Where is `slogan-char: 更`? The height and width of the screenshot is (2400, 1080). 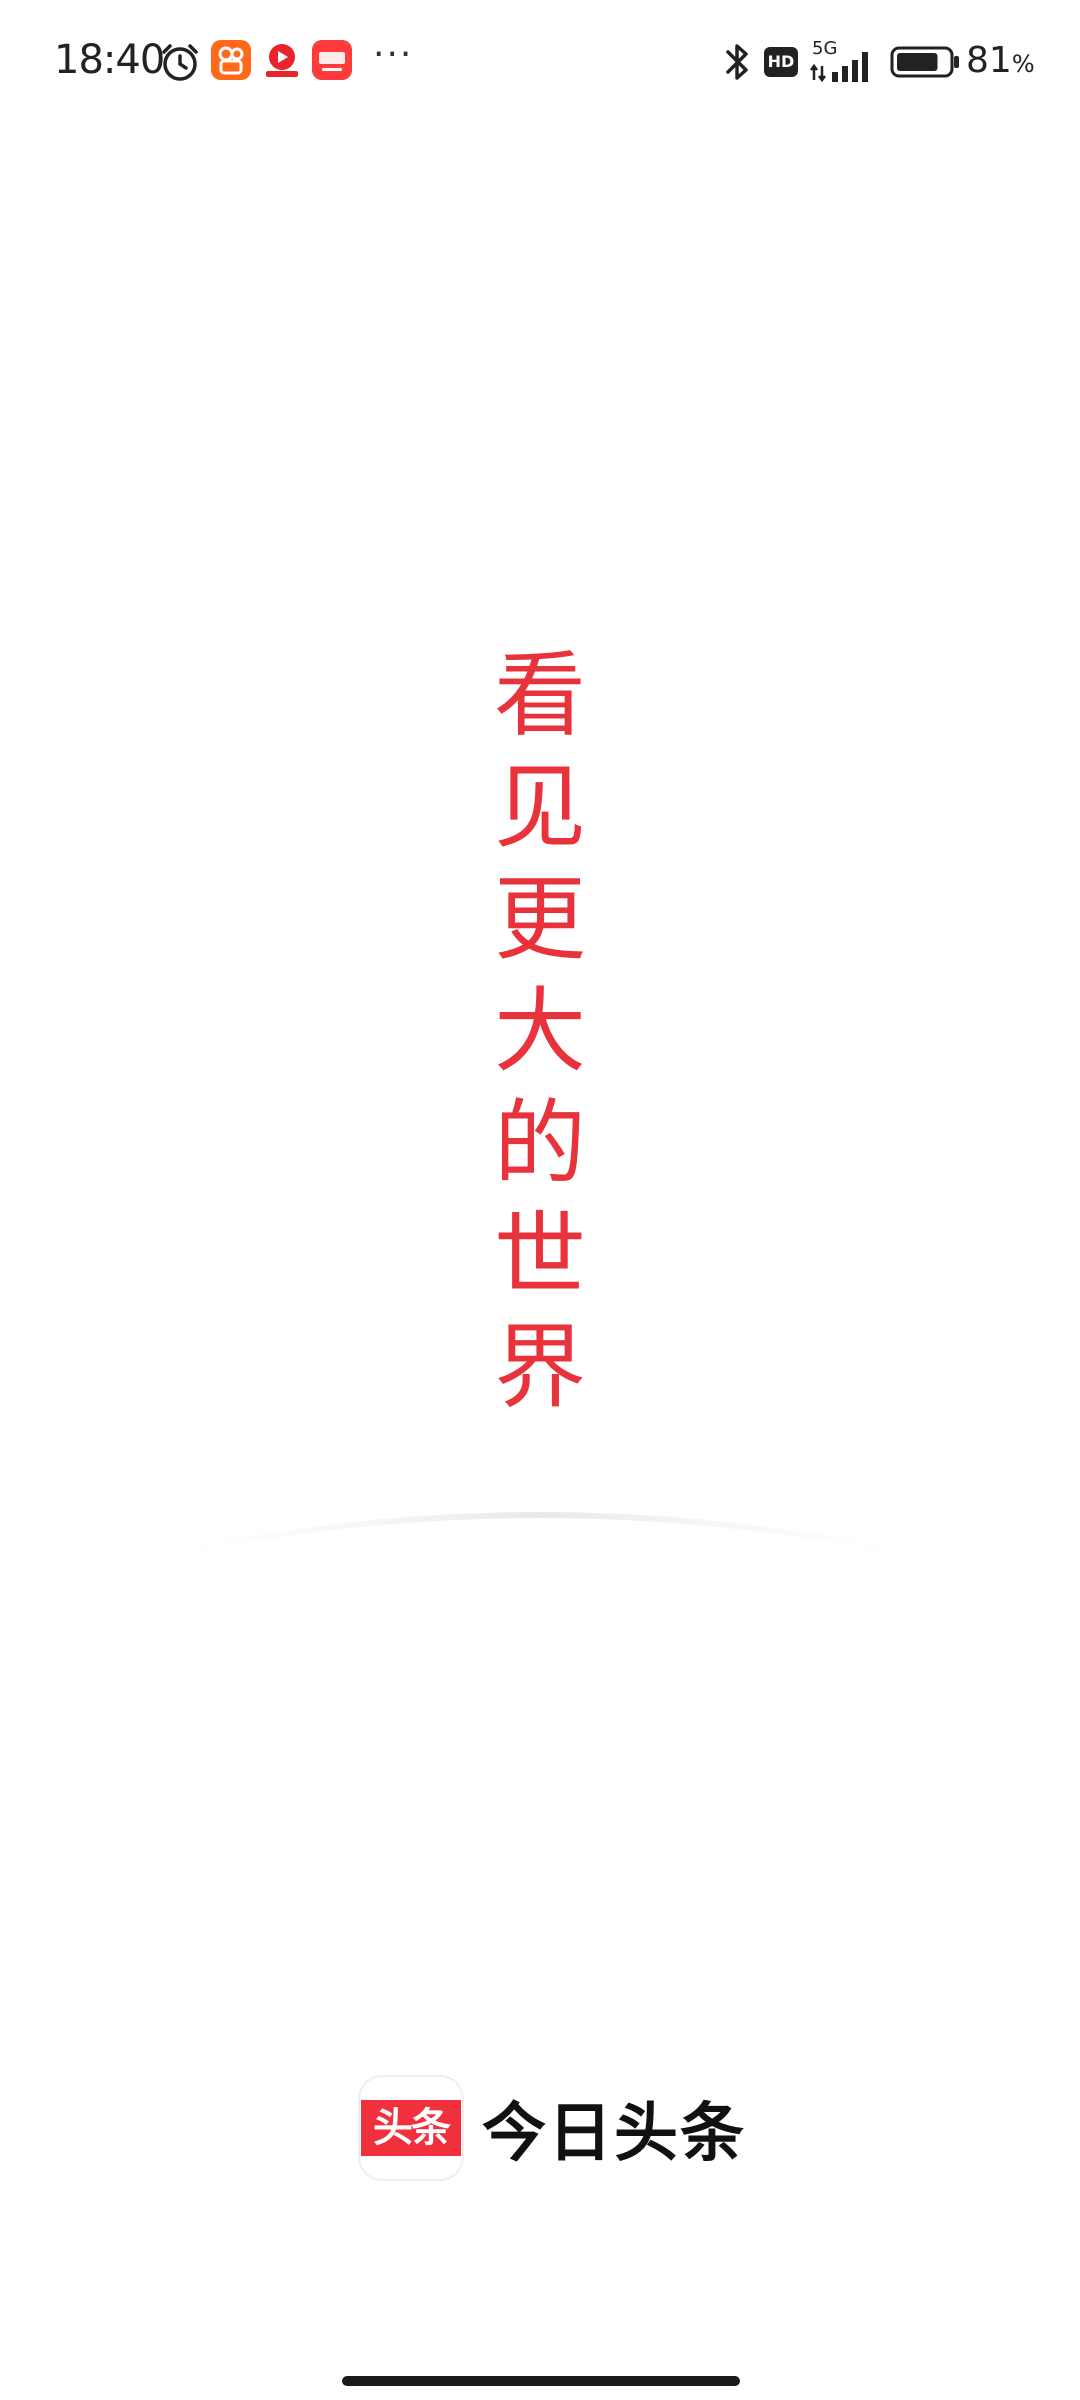 slogan-char: 更 is located at coordinates (539, 919).